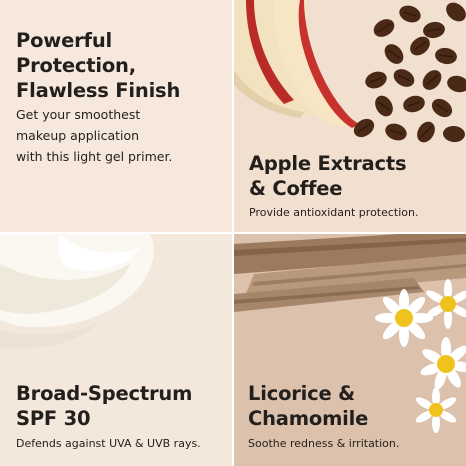 Image resolution: width=466 pixels, height=466 pixels. Describe the element at coordinates (328, 163) in the screenshot. I see `tile-2-heading-line-1: Apple Extracts` at that location.